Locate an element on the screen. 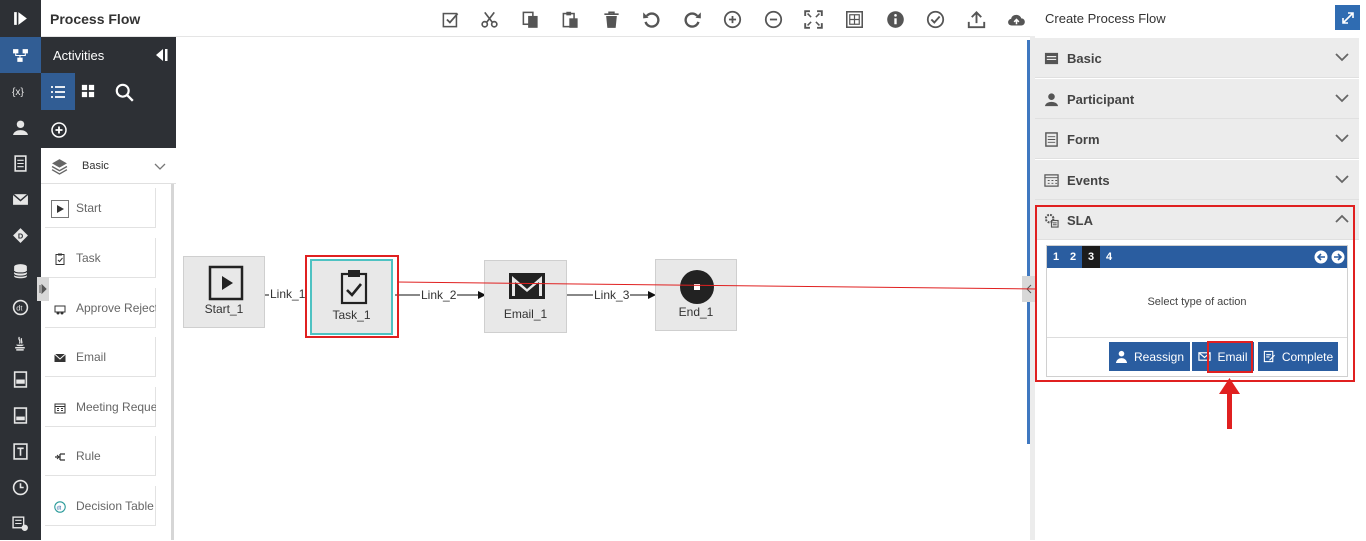 This screenshot has height=541, width=1366. upload-icon is located at coordinates (976, 19).